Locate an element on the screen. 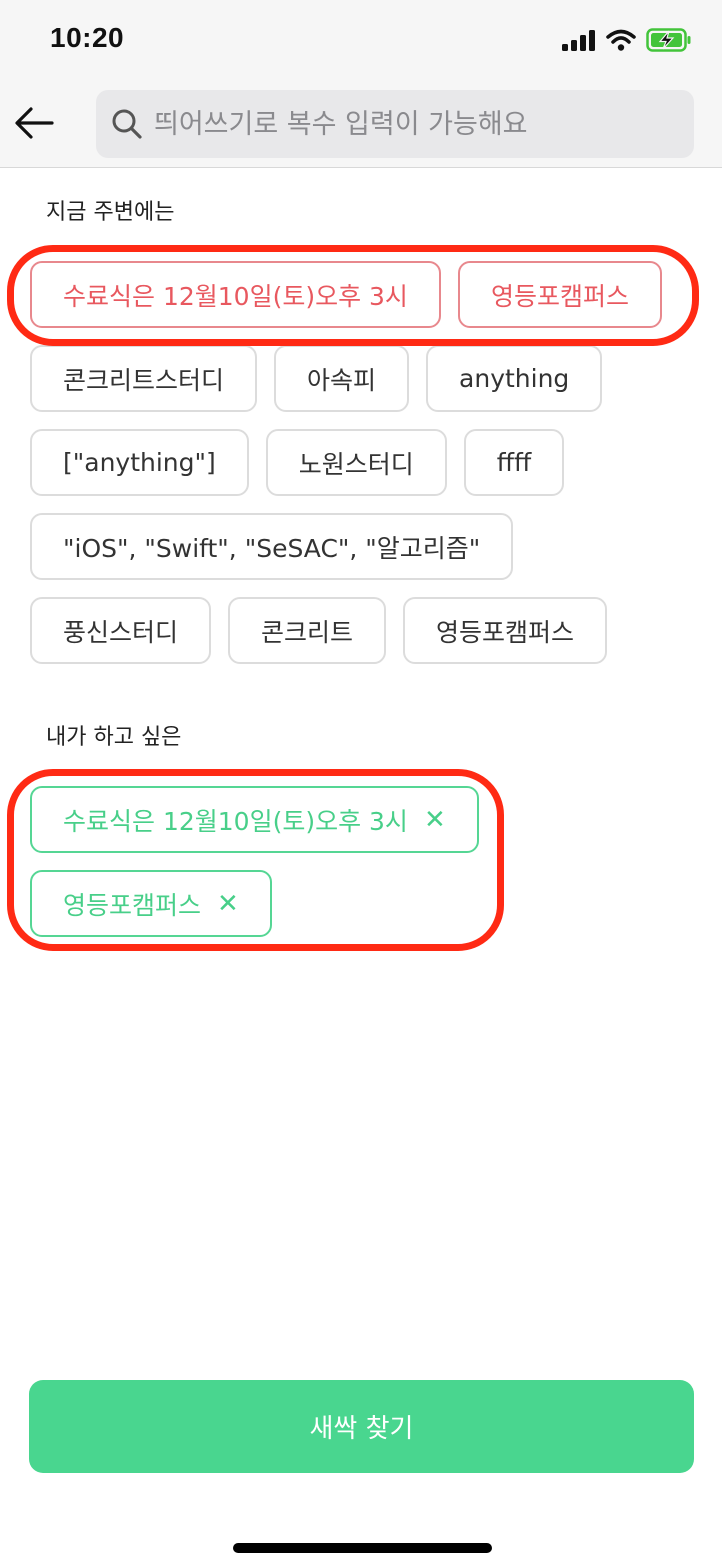 This screenshot has width=722, height=1568. nearby-tag: 콘크리트 is located at coordinates (307, 630).